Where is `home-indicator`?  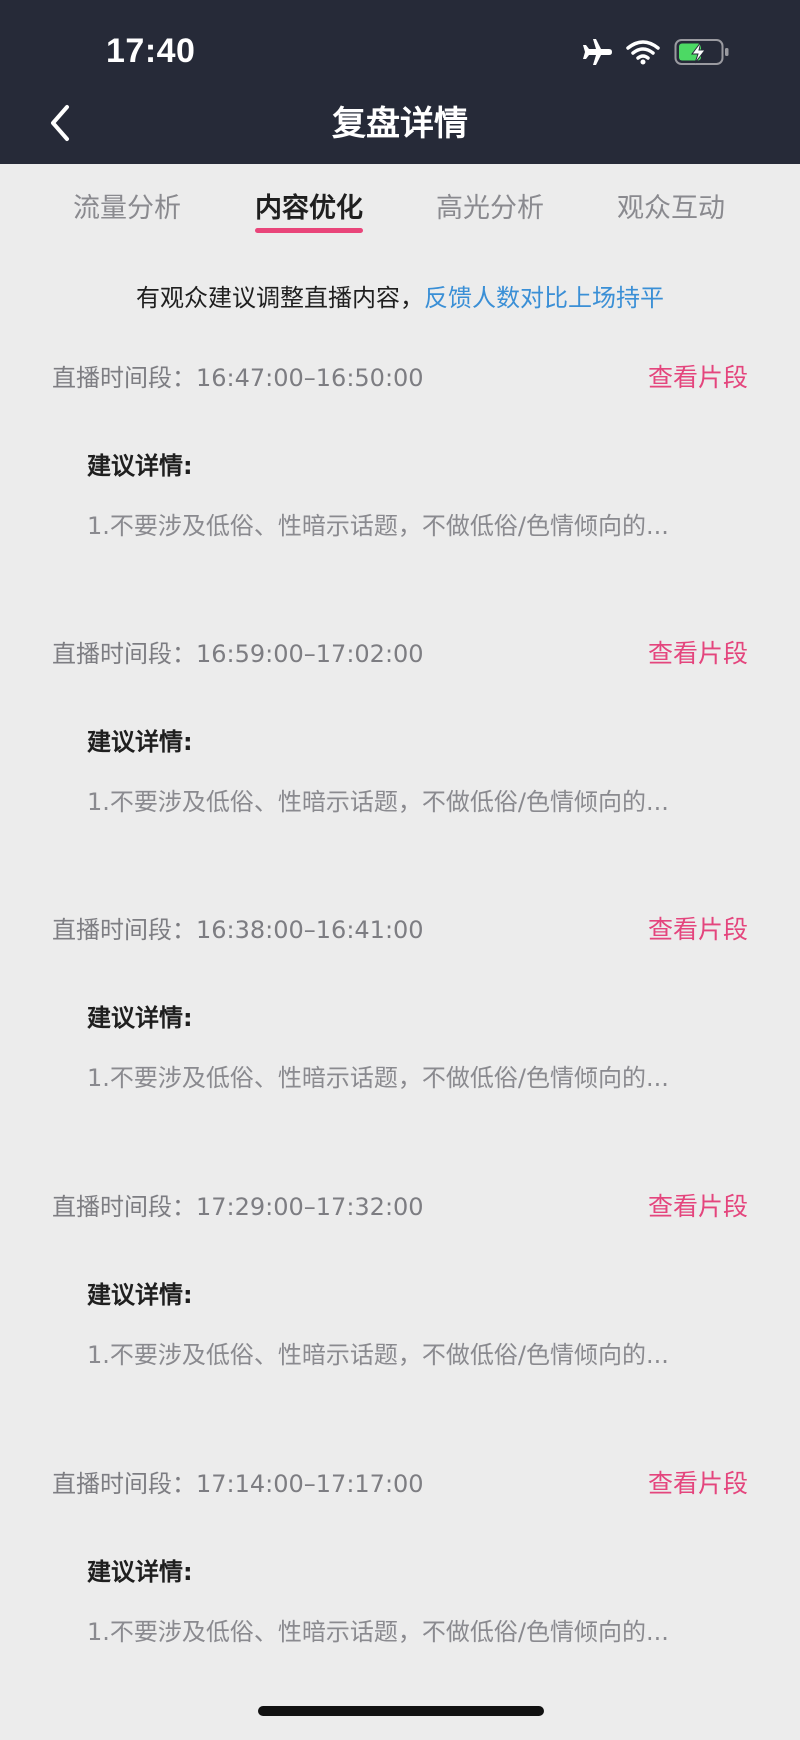
home-indicator is located at coordinates (401, 1711).